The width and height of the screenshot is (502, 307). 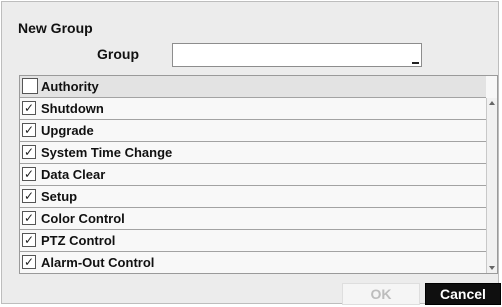 What do you see at coordinates (29, 174) in the screenshot?
I see `checkbox-data-clear: ✓` at bounding box center [29, 174].